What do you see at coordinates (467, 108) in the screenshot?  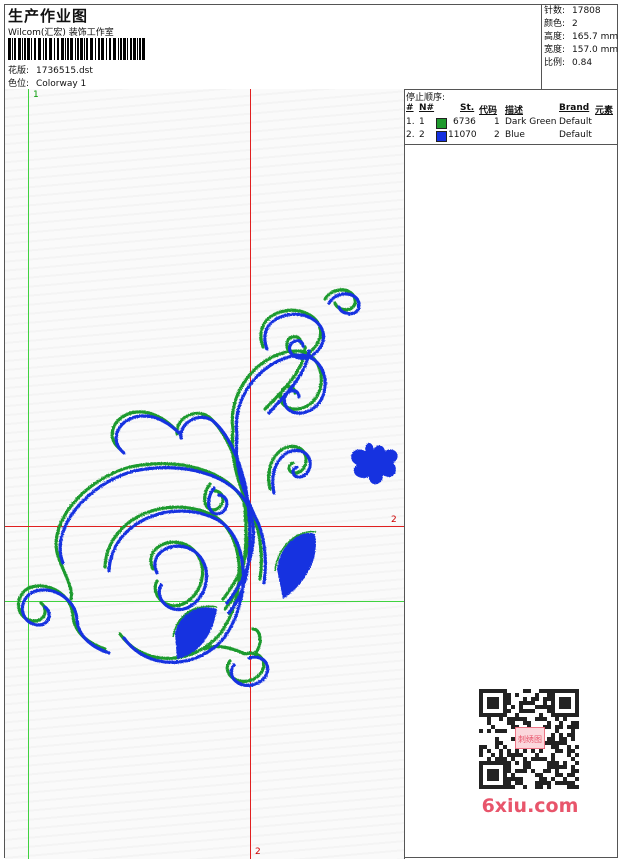 I see `col-stitches: St.` at bounding box center [467, 108].